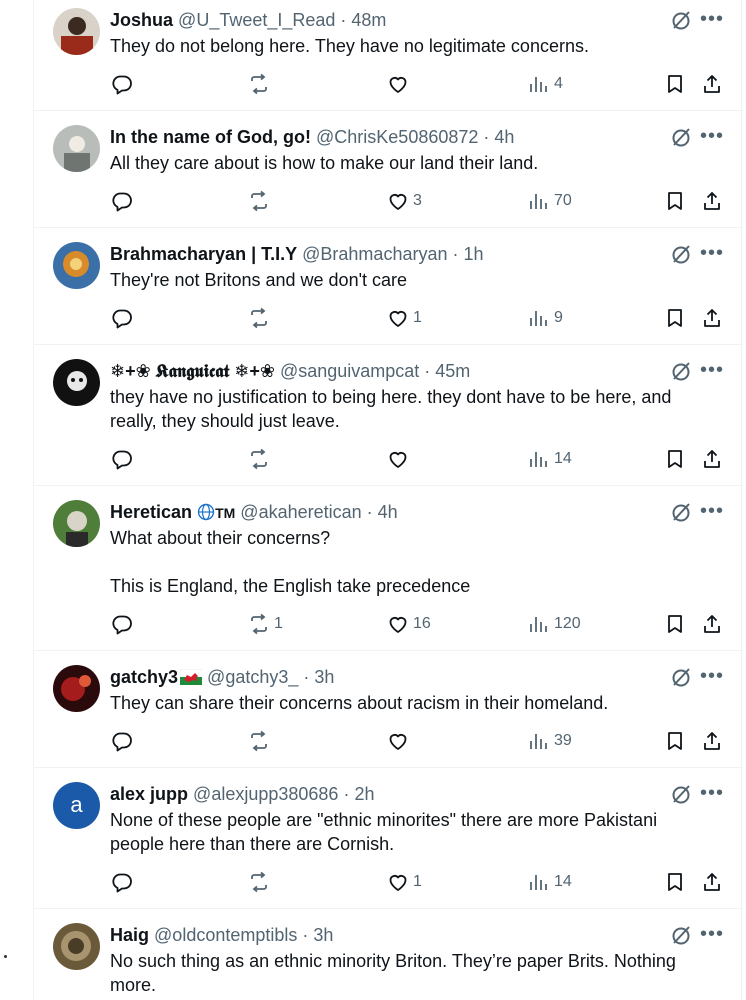 The height and width of the screenshot is (1000, 746). I want to click on display-name: gatchy3, so click(144, 677).